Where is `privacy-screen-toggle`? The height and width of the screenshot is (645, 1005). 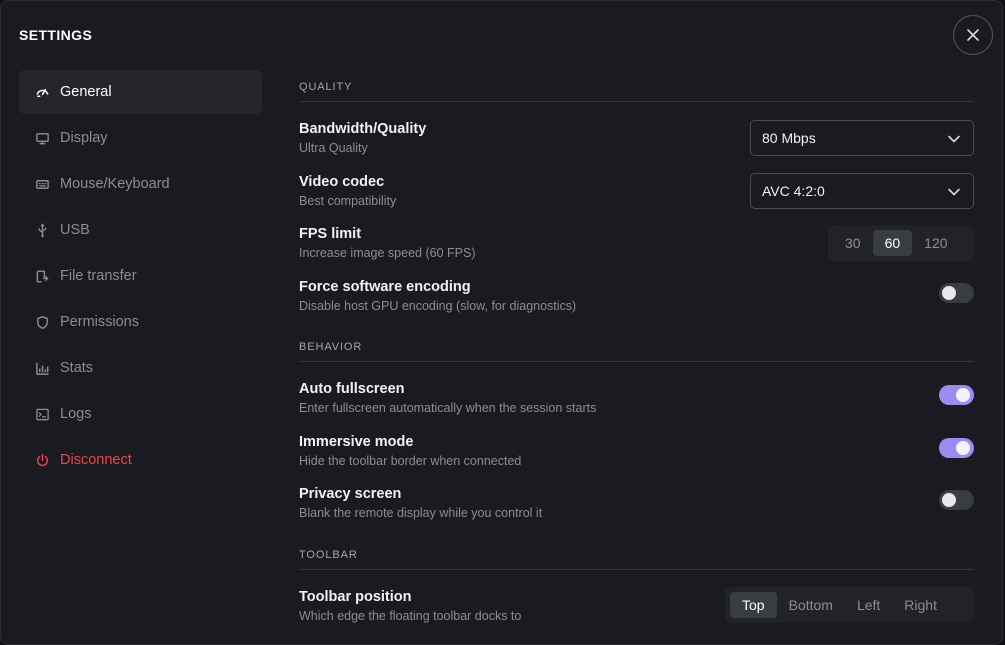 privacy-screen-toggle is located at coordinates (956, 500).